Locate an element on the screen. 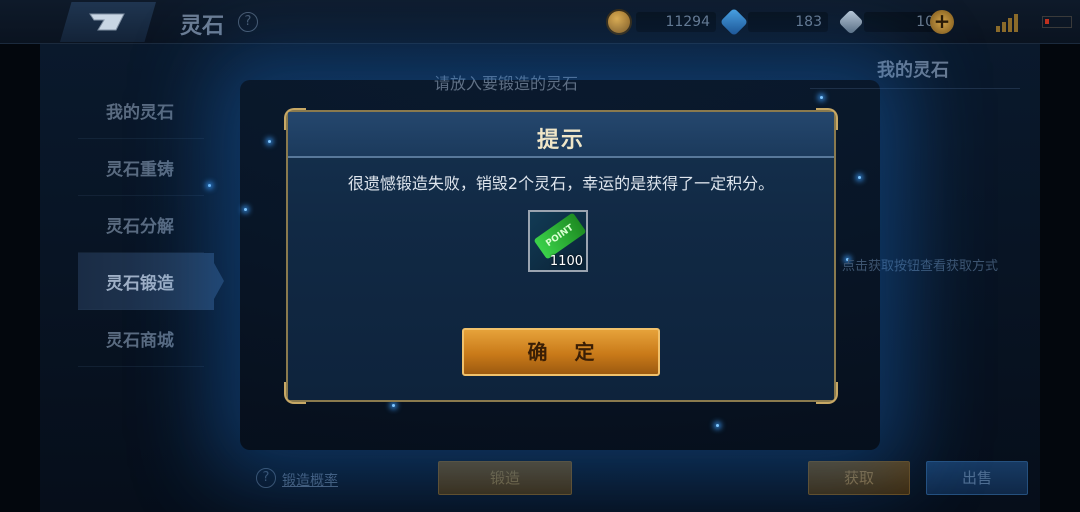  sparkle is located at coordinates (209, 185).